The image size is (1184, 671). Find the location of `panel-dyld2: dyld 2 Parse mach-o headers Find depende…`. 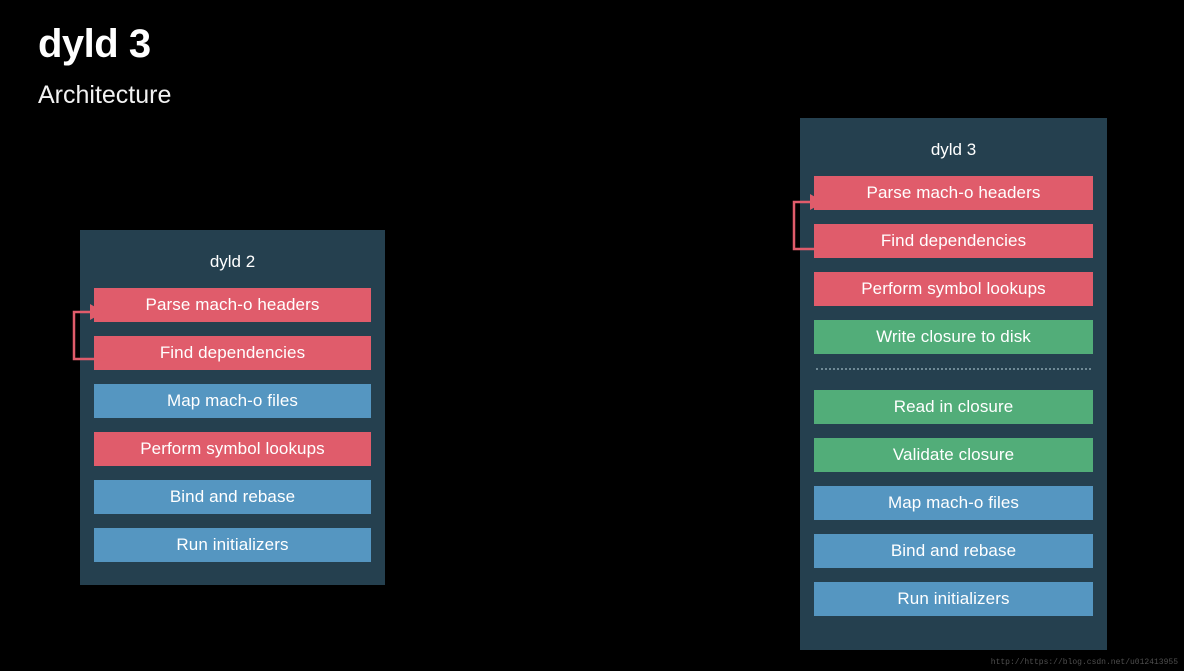

panel-dyld2: dyld 2 Parse mach-o headers Find depende… is located at coordinates (232, 407).